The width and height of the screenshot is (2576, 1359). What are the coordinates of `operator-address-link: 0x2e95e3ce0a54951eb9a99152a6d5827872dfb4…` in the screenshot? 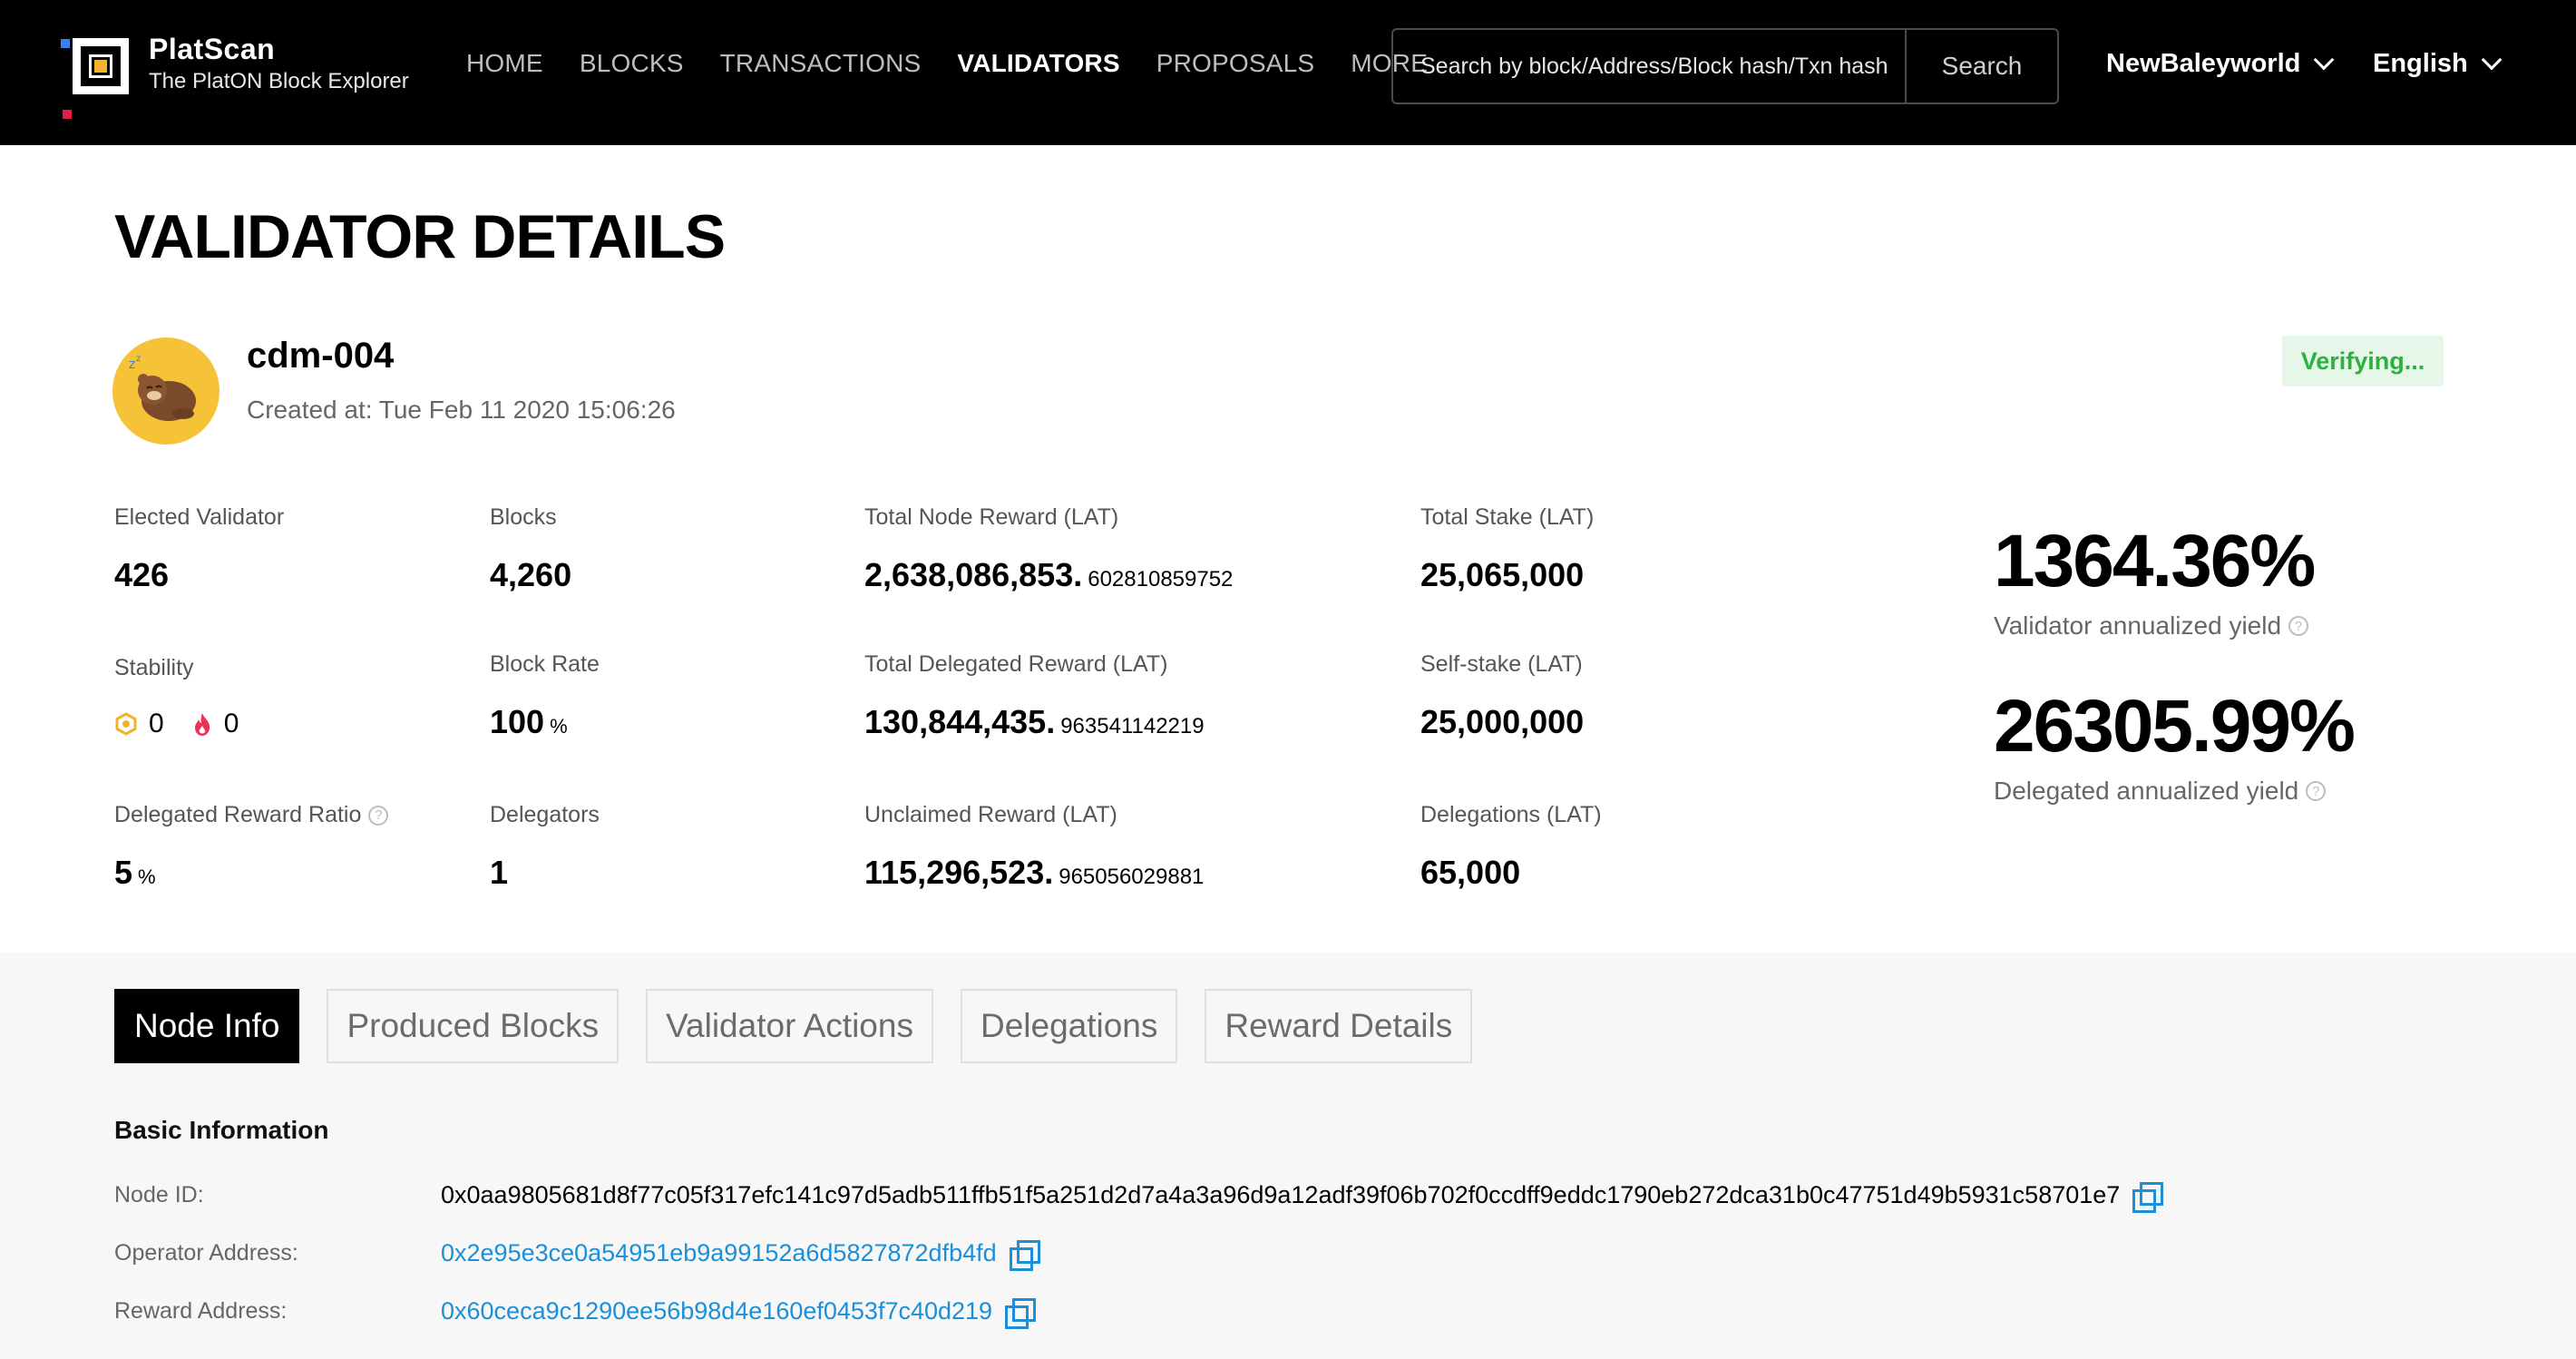 It's located at (719, 1253).